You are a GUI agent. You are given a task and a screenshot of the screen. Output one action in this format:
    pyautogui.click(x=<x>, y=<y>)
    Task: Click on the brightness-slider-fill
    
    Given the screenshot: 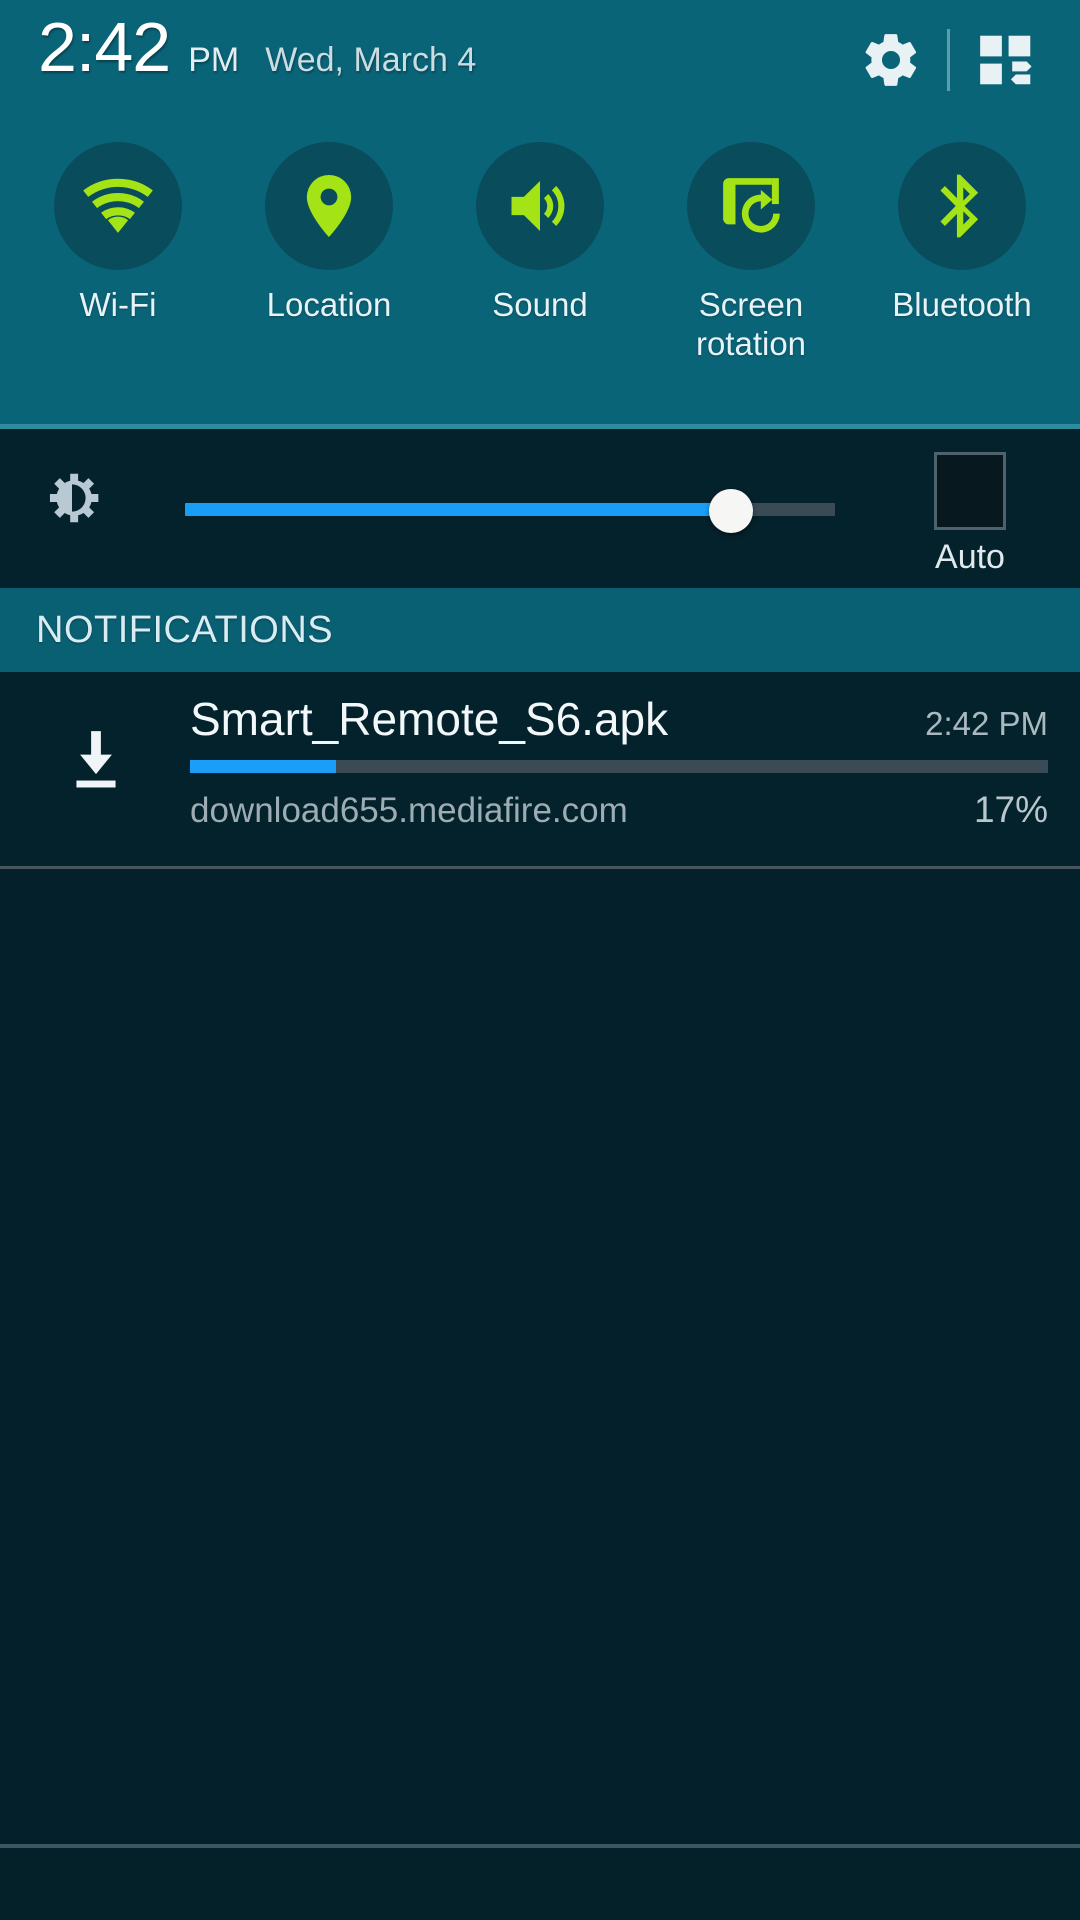 What is the action you would take?
    pyautogui.click(x=458, y=509)
    